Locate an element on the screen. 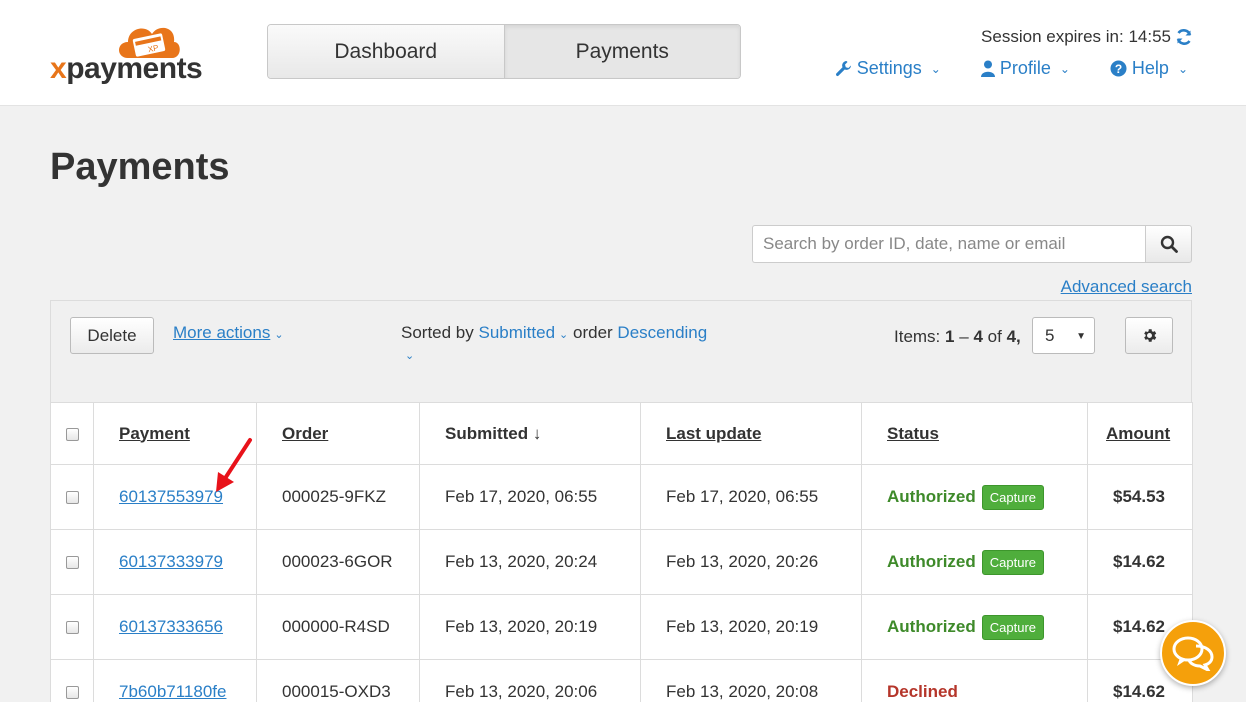  chat-widget-button is located at coordinates (1193, 653).